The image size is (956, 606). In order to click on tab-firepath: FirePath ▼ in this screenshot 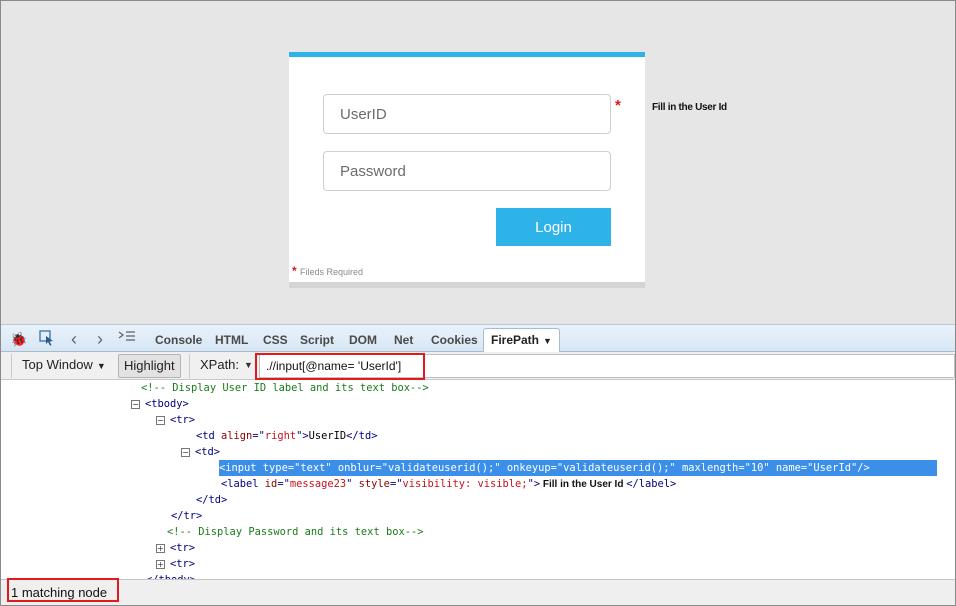, I will do `click(521, 340)`.